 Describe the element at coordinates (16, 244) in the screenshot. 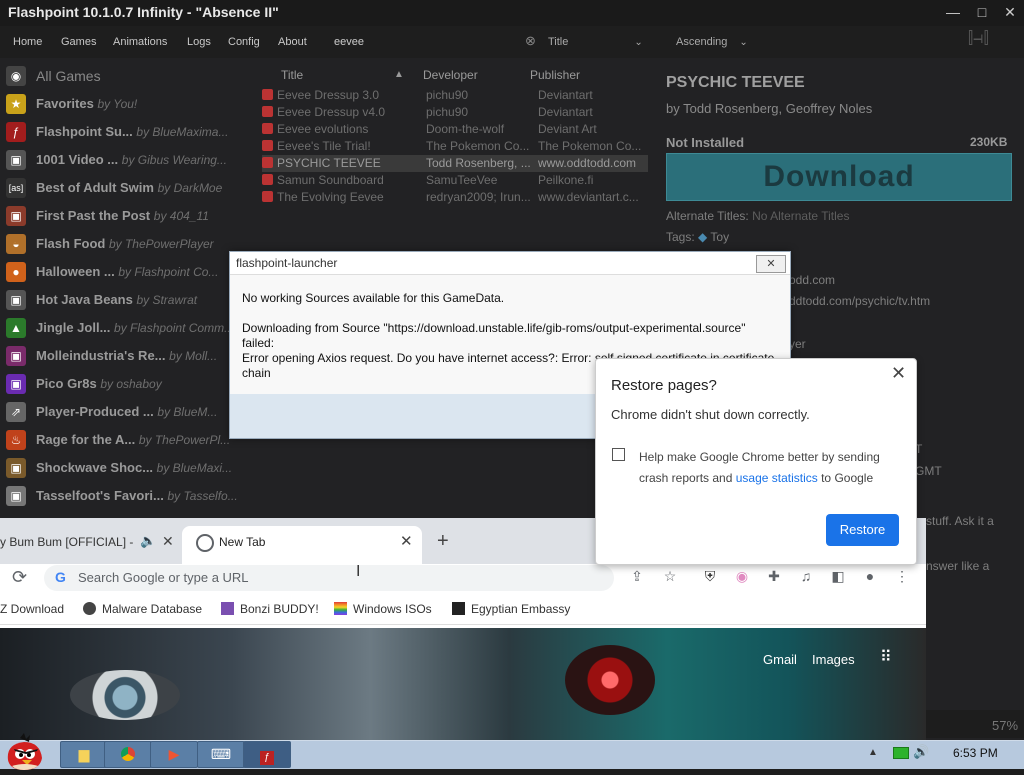

I see `burger-icon: ◒` at that location.